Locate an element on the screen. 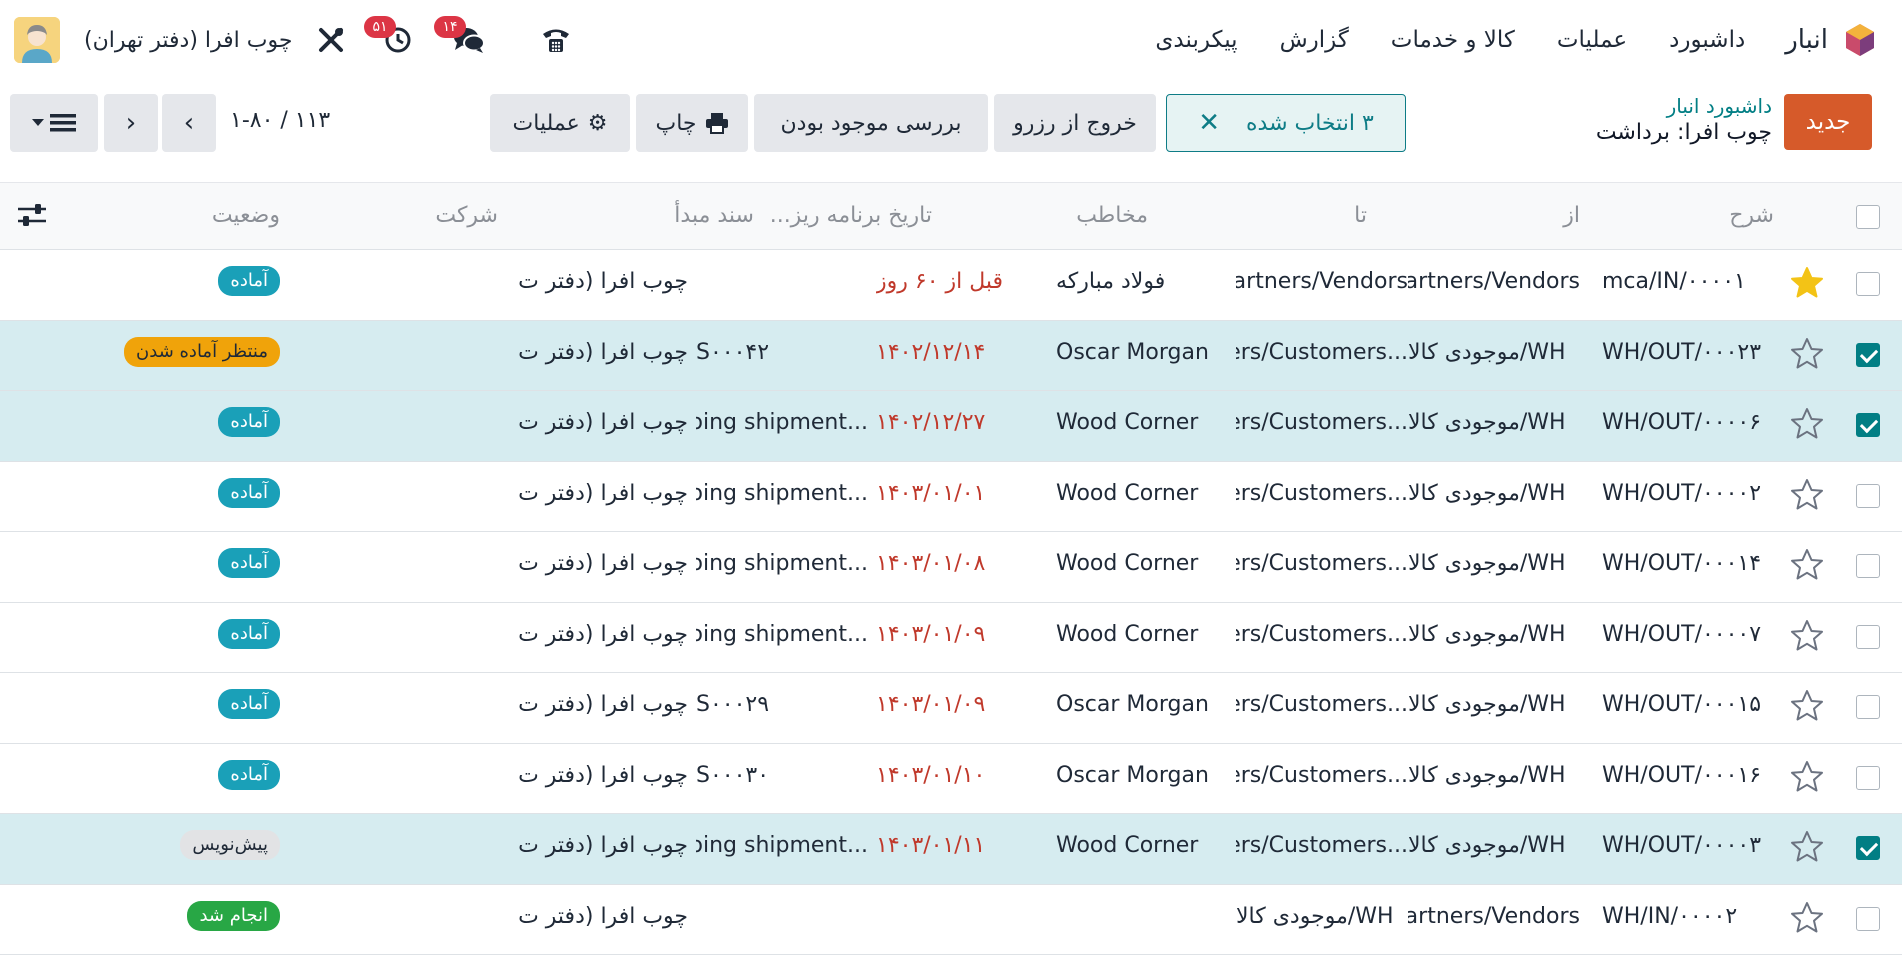  inventory-app-icon is located at coordinates (1860, 40).